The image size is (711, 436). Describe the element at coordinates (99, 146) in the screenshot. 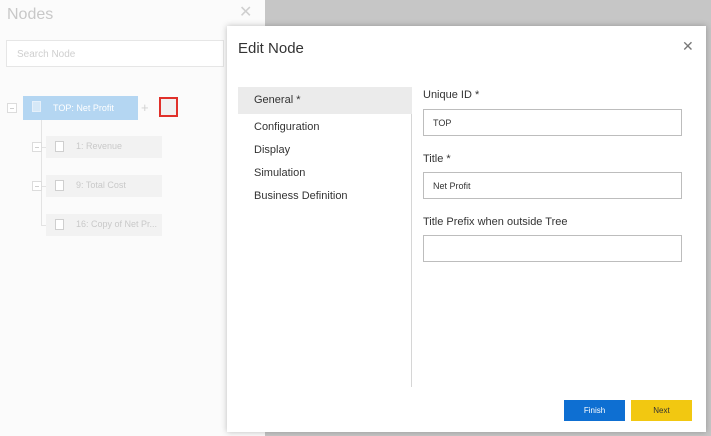

I see `tree-node-label: 1: Revenue` at that location.